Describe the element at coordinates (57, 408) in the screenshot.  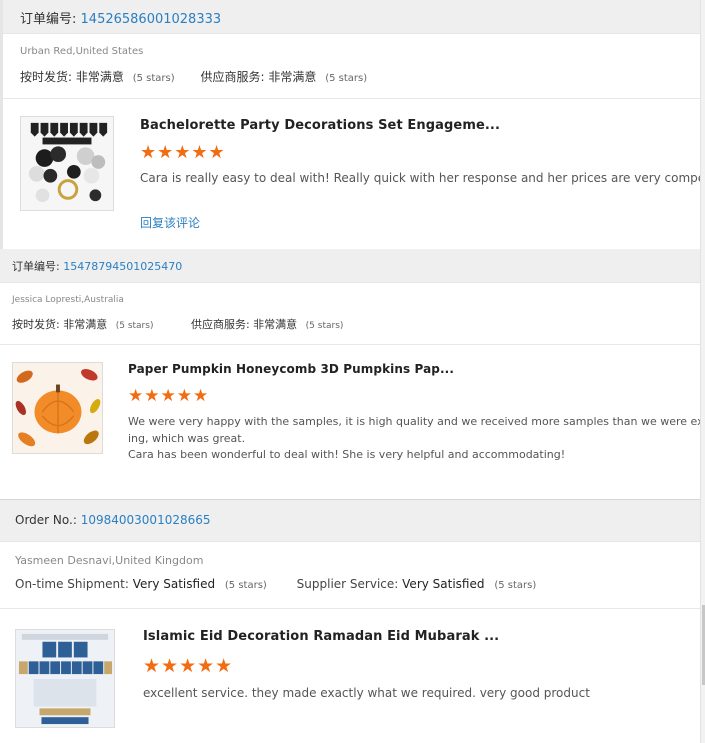
I see `paper-pumpkin-thumbnail` at that location.